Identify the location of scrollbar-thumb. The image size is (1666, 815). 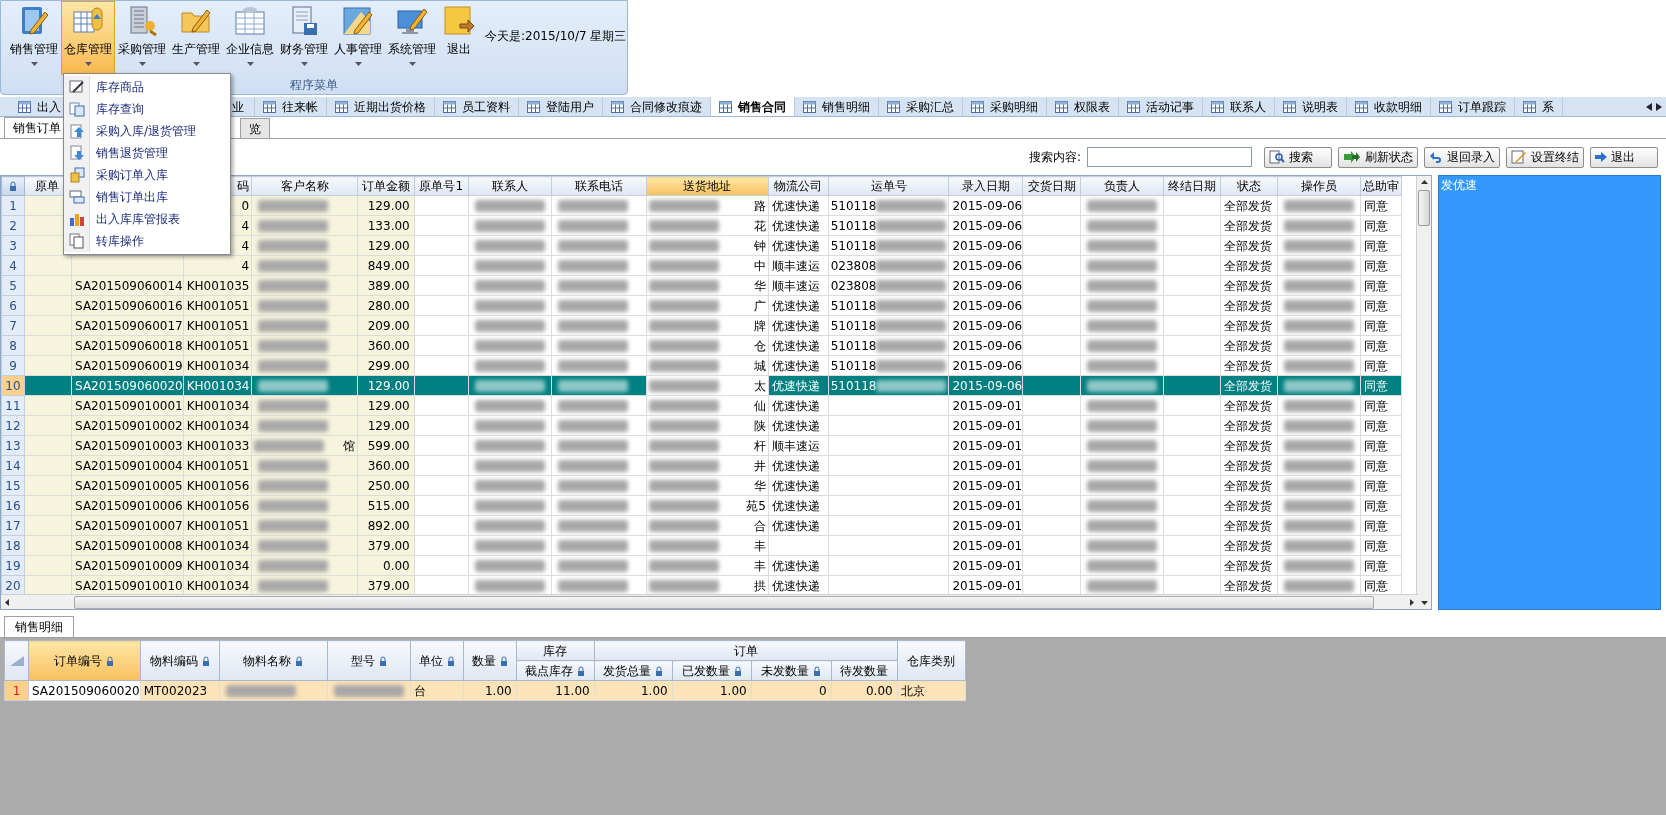
(1424, 208).